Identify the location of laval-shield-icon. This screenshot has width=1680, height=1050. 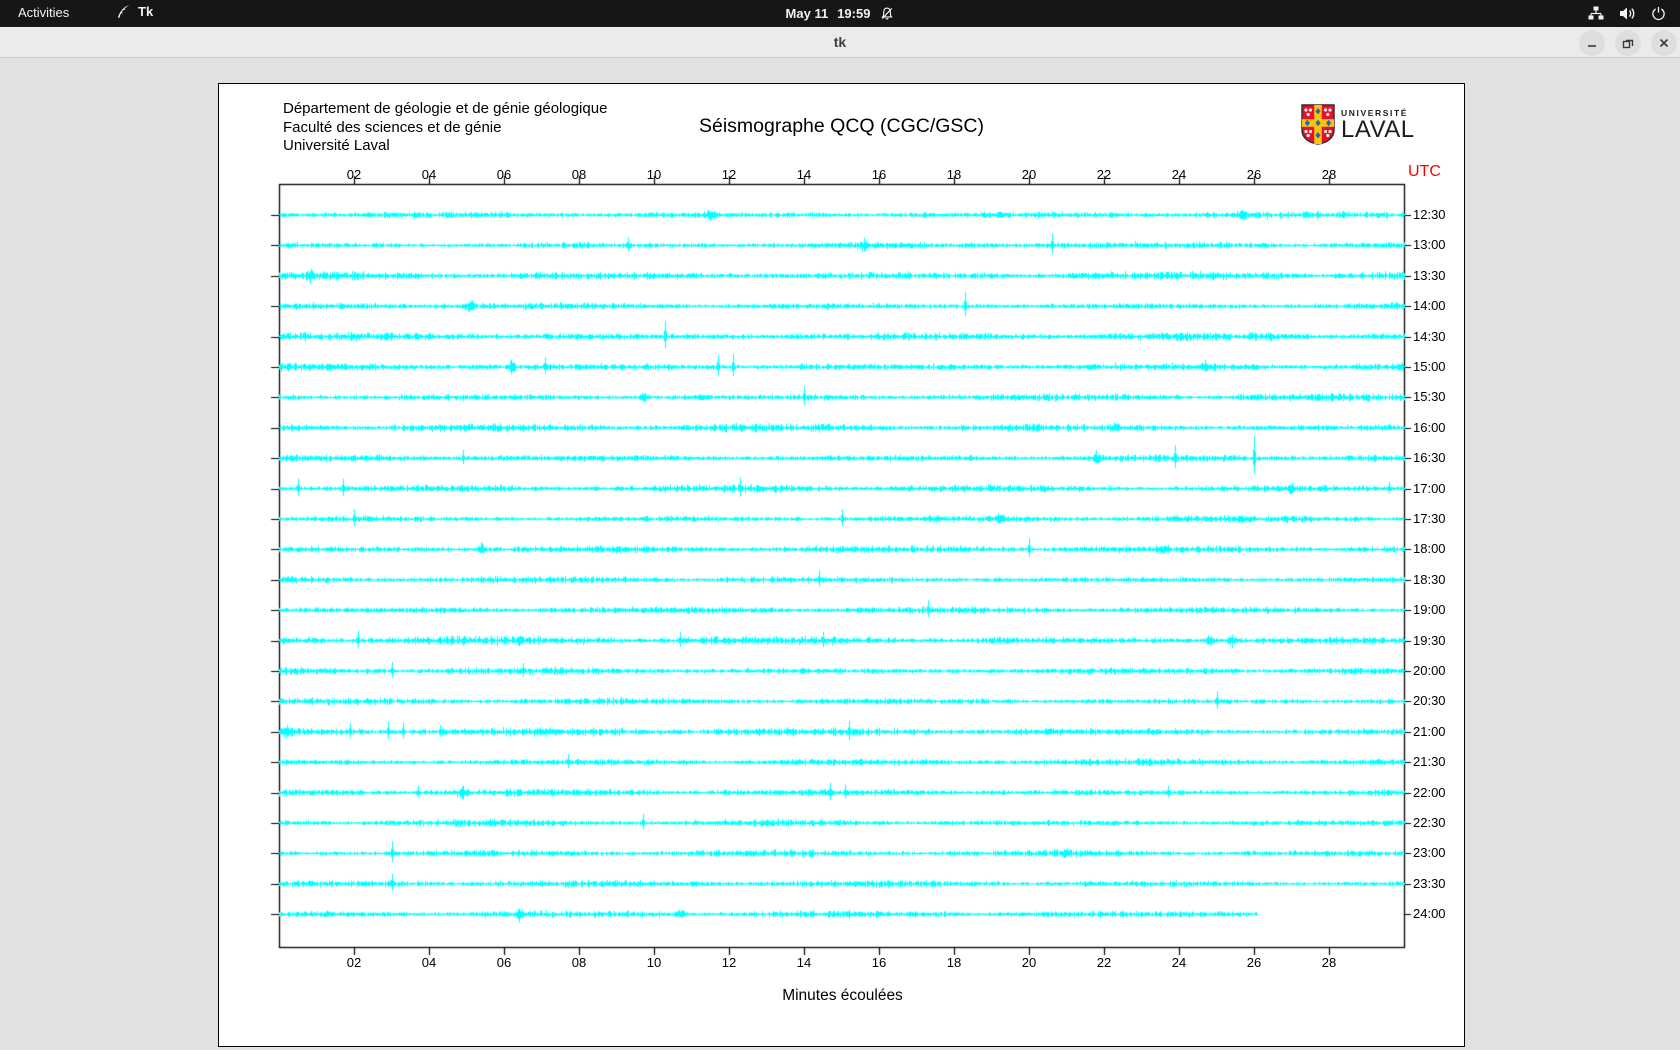
(1318, 124).